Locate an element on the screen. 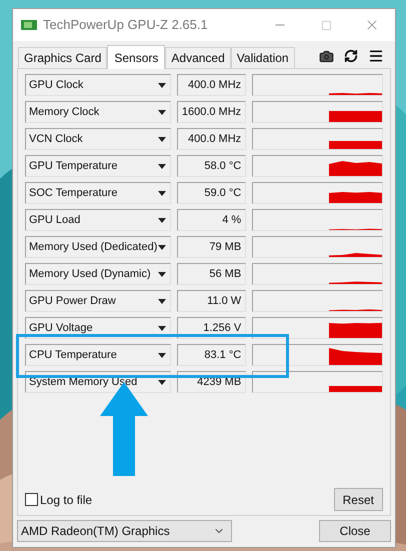  sensor-value: 56 MB is located at coordinates (211, 274).